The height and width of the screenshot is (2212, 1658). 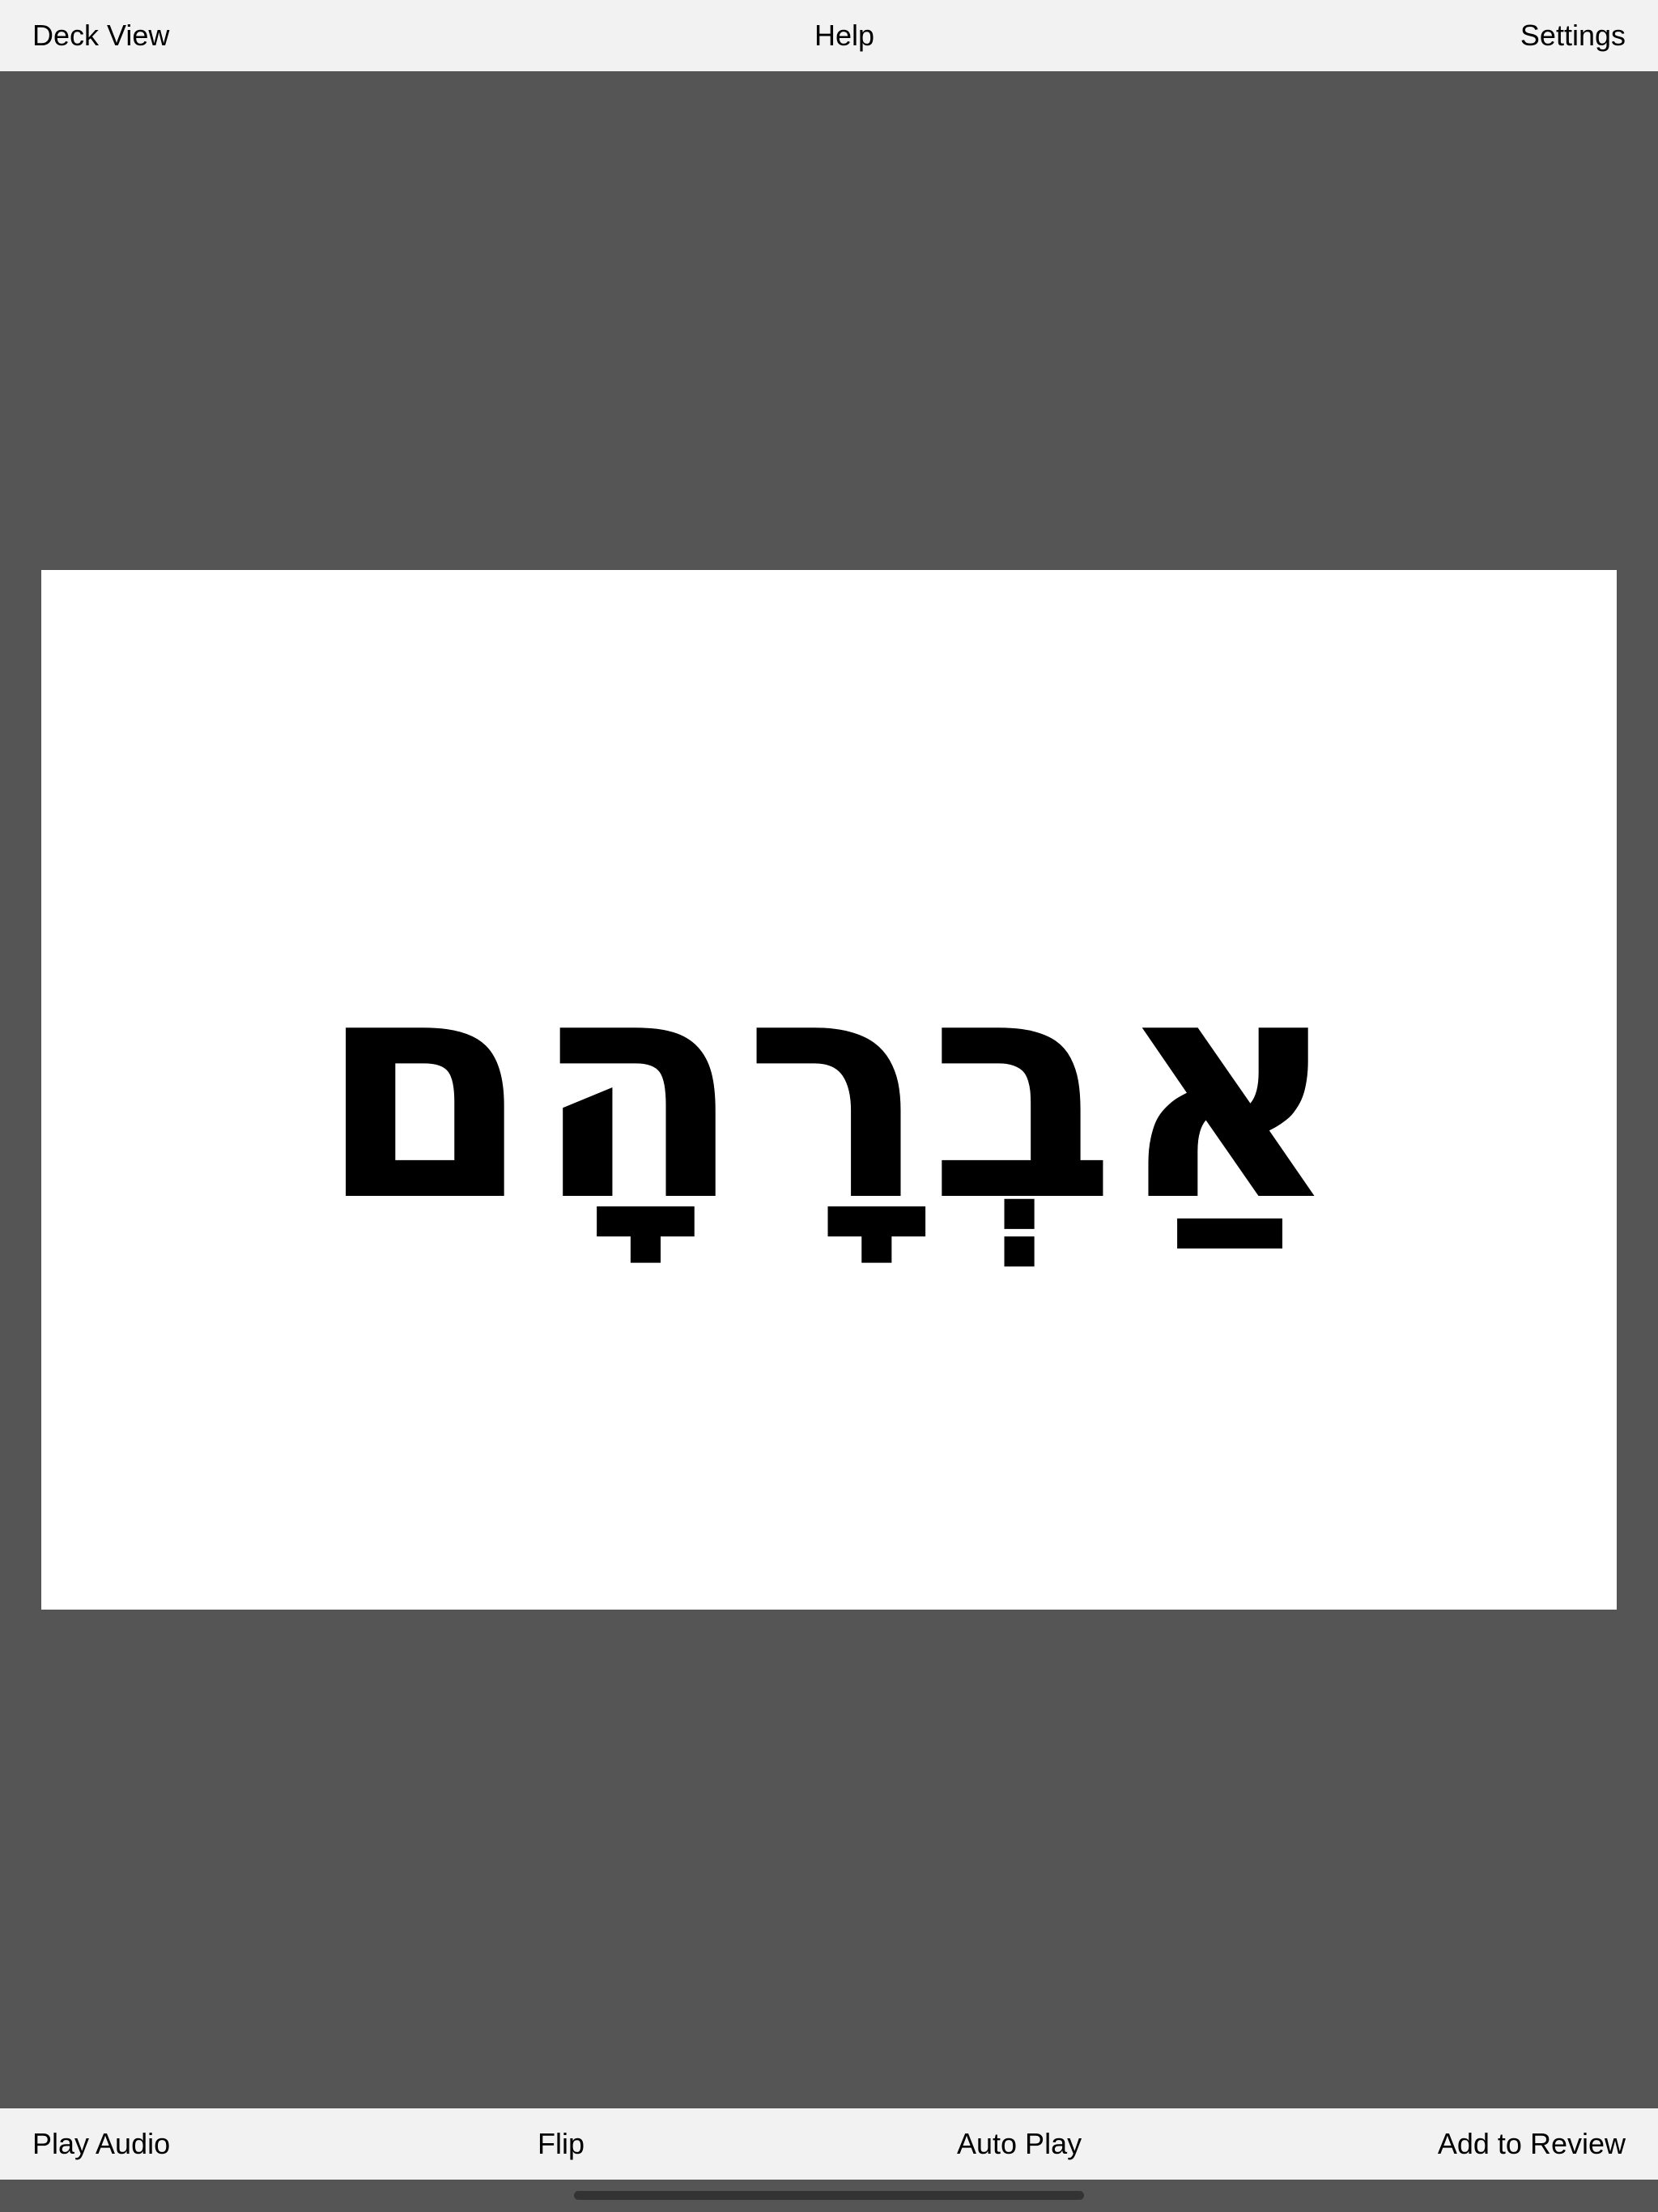 I want to click on top-toolbar: Deck View Help Settings, so click(x=829, y=36).